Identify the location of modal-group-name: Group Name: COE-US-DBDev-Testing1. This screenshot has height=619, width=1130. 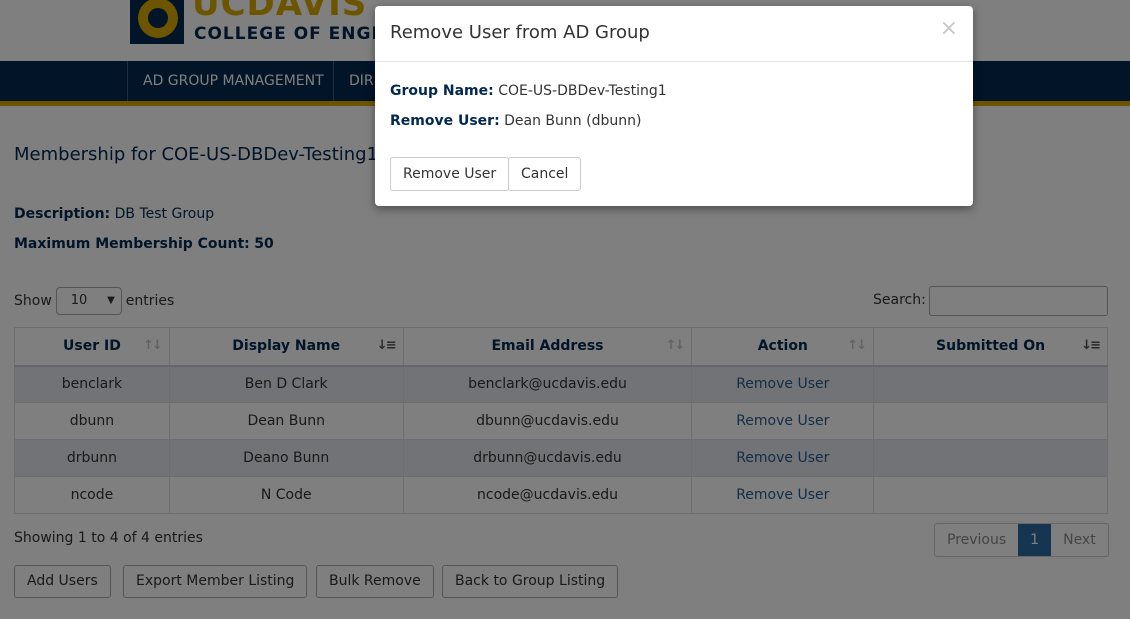
(528, 91).